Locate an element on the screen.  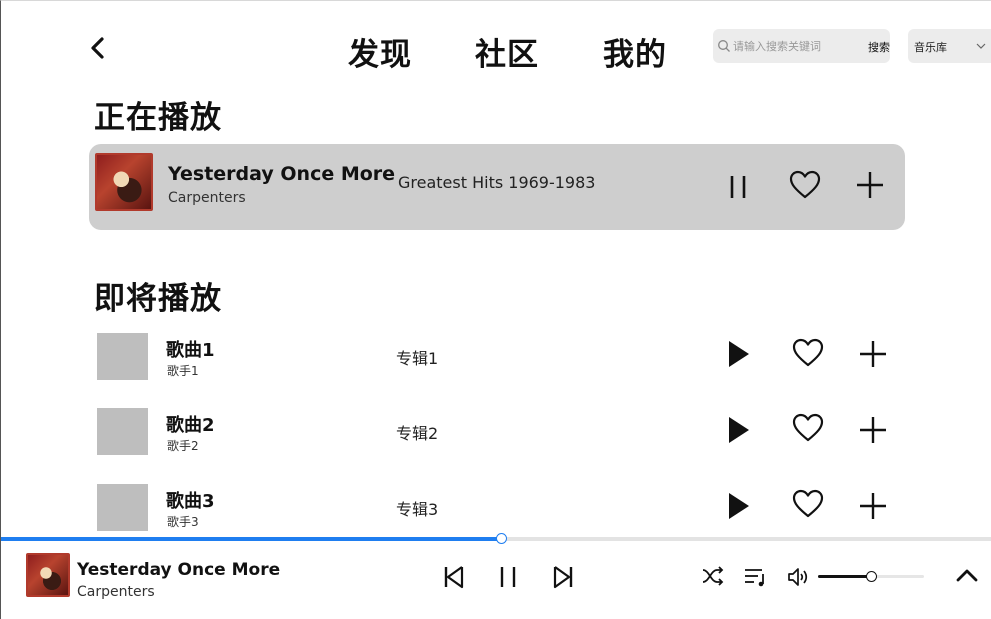
player-track-title: Yesterday Once More is located at coordinates (179, 570).